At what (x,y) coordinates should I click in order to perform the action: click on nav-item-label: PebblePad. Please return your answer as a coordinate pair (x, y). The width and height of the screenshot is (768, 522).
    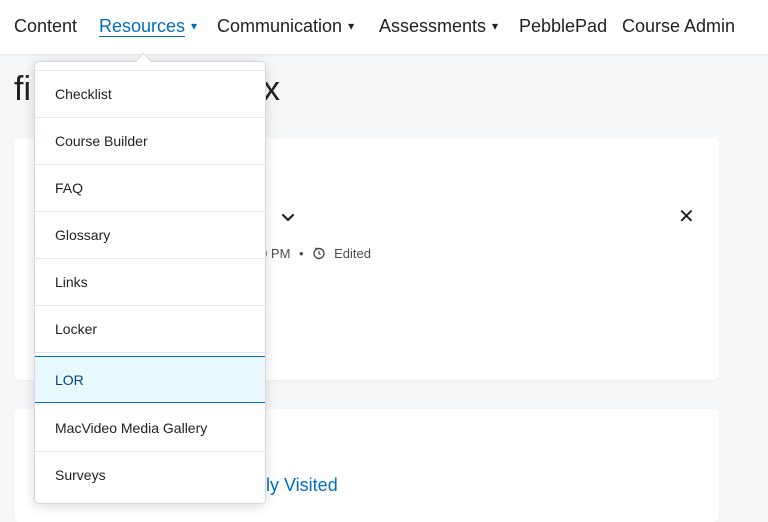
    Looking at the image, I should click on (563, 26).